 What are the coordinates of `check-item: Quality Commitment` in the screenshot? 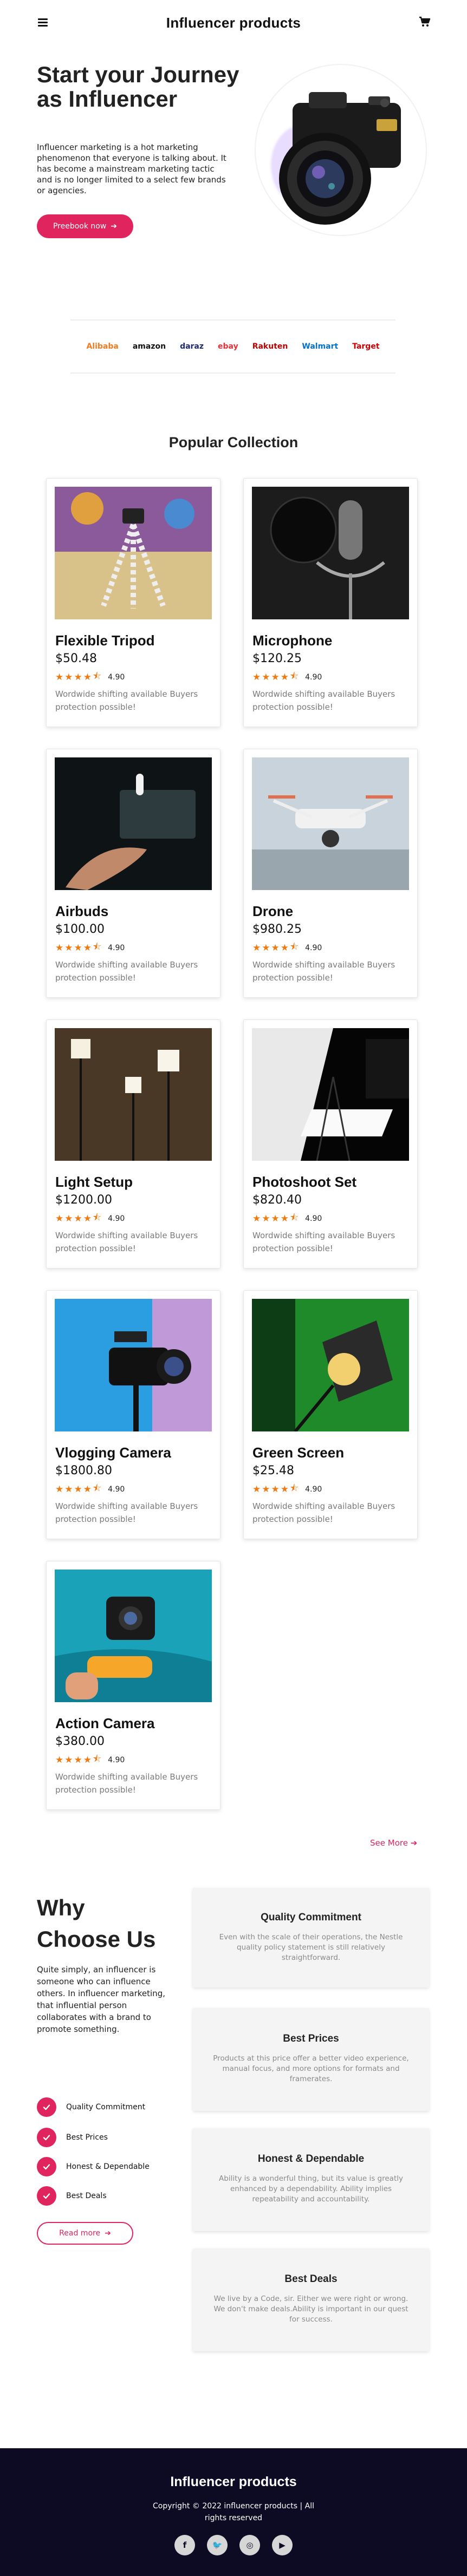 It's located at (91, 2107).